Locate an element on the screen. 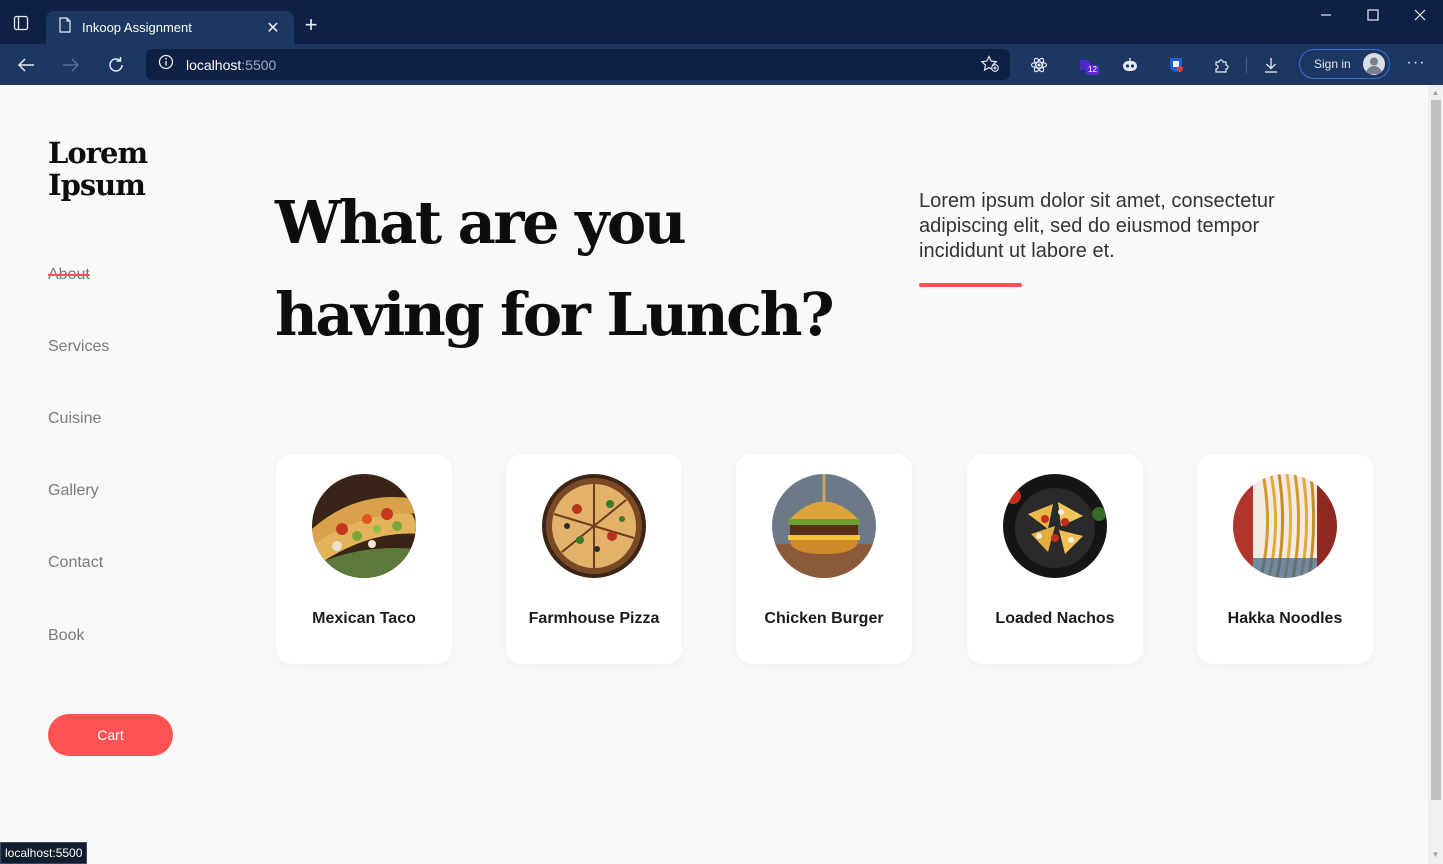 This screenshot has width=1443, height=864. forward-arrow-icon is located at coordinates (71, 65).